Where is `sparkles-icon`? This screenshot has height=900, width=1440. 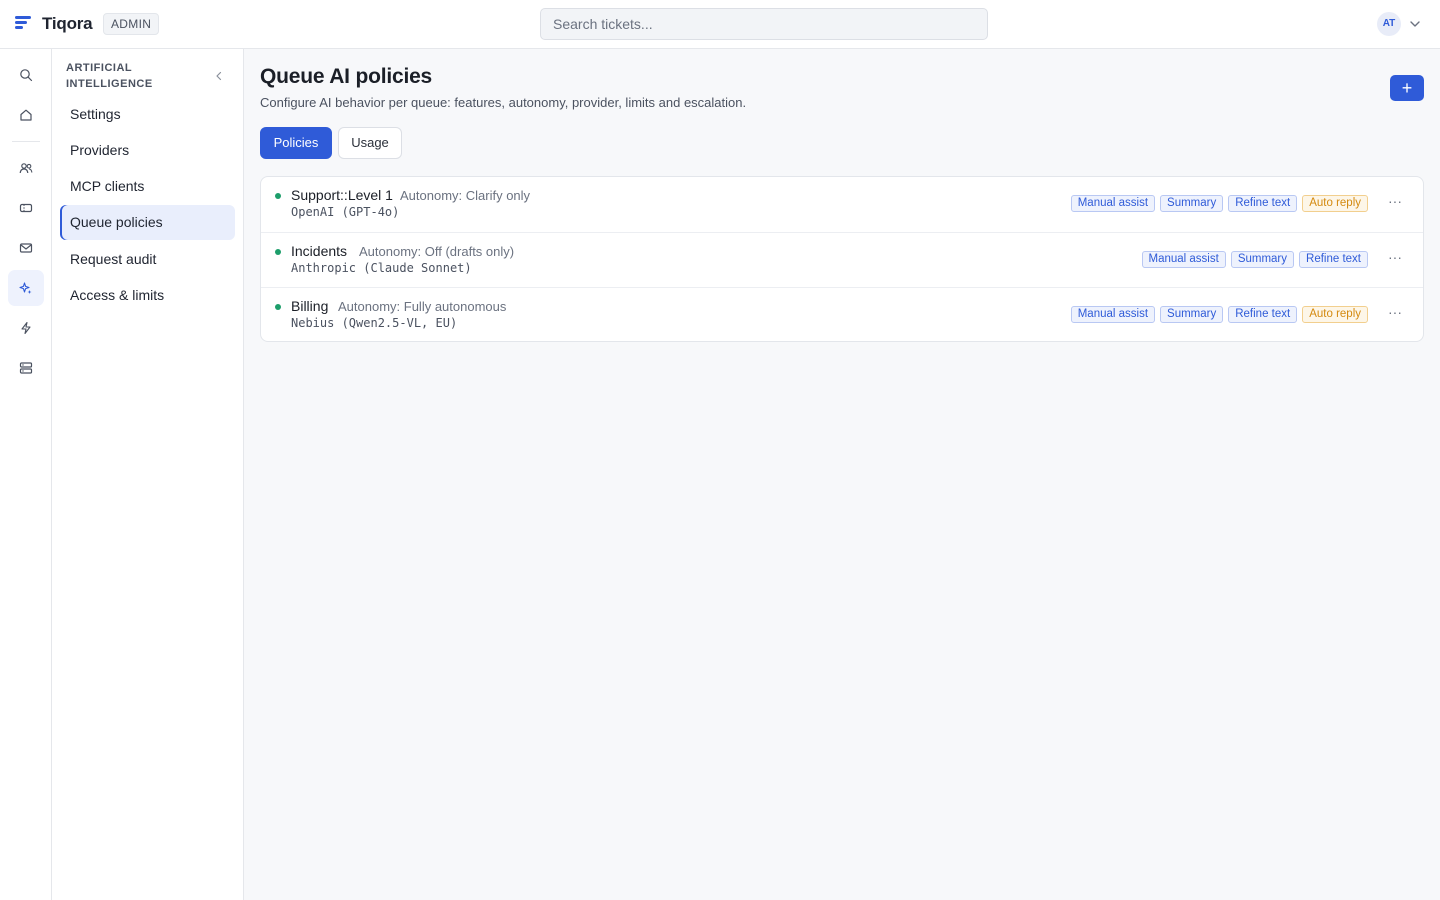 sparkles-icon is located at coordinates (25, 288).